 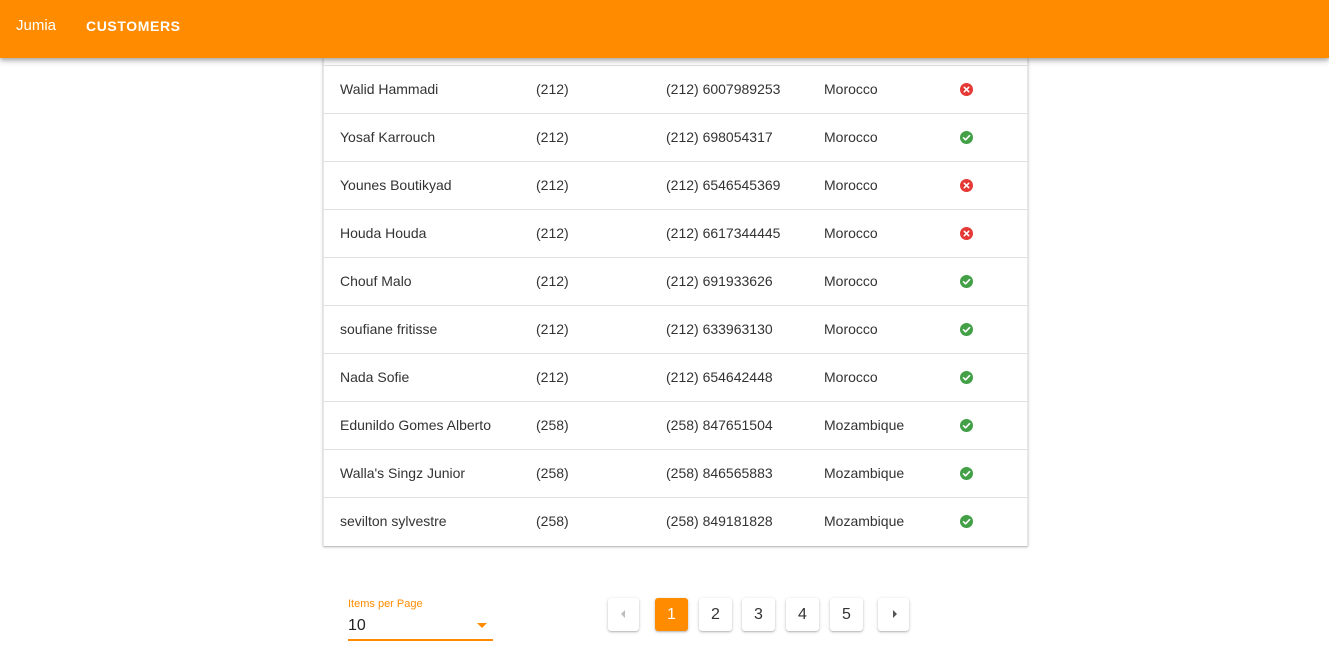 I want to click on phone-number: (212) 6007989253, so click(x=723, y=89).